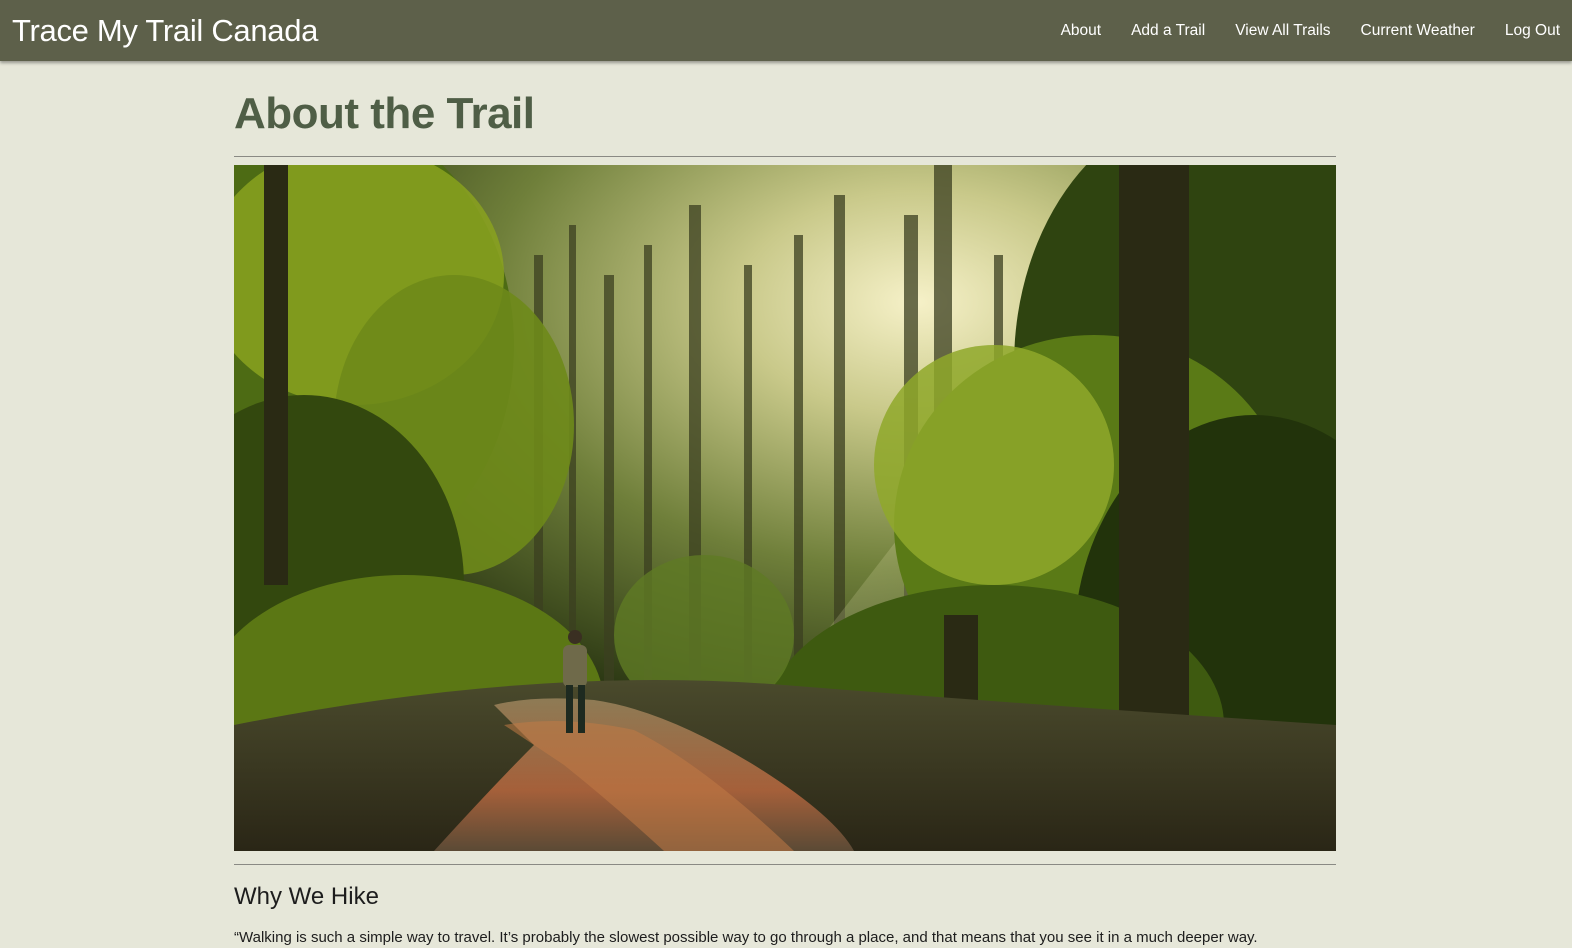 This screenshot has height=948, width=1572. I want to click on nav-link-about: About, so click(1081, 31).